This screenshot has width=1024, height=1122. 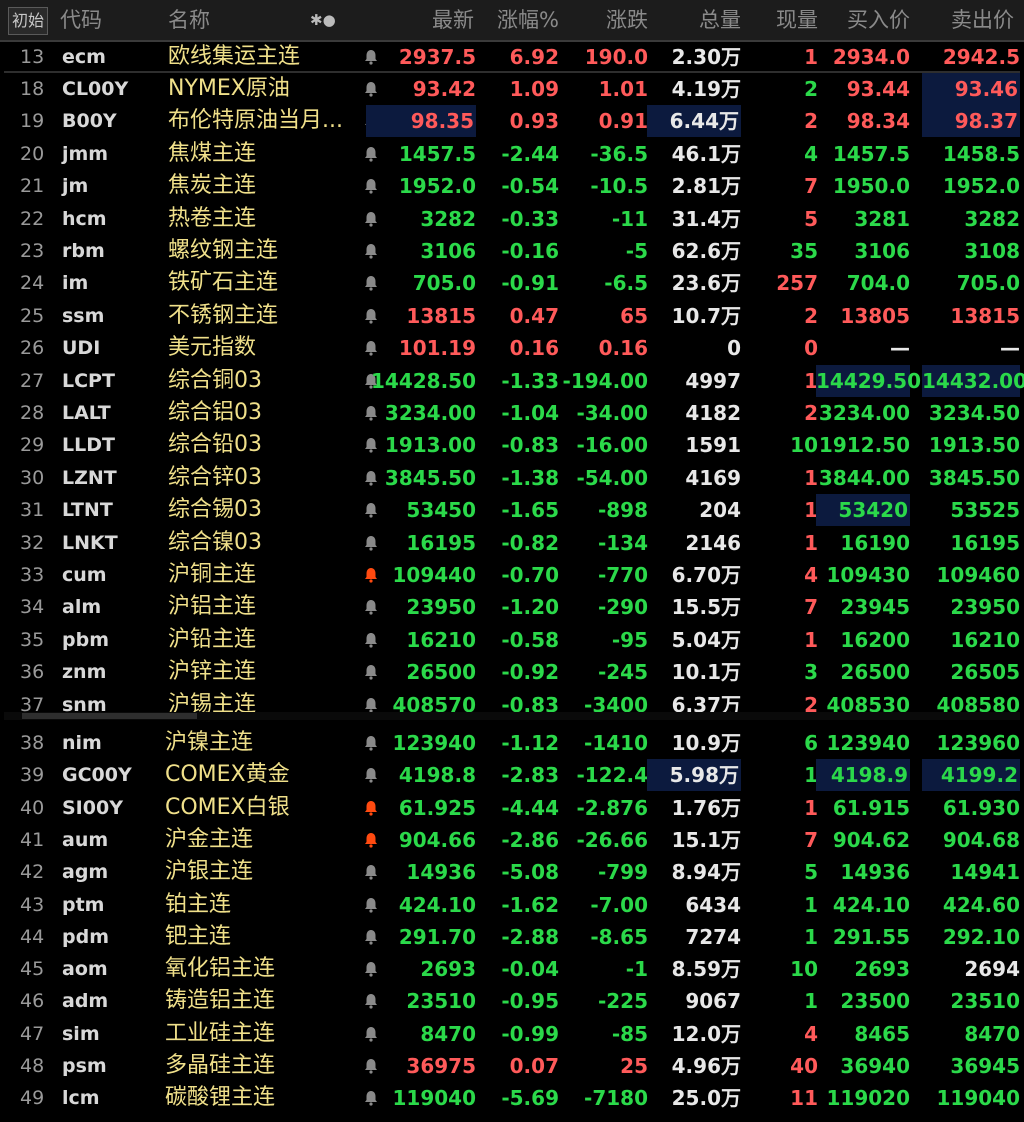 I want to click on cell-chg: -11, so click(x=629, y=218).